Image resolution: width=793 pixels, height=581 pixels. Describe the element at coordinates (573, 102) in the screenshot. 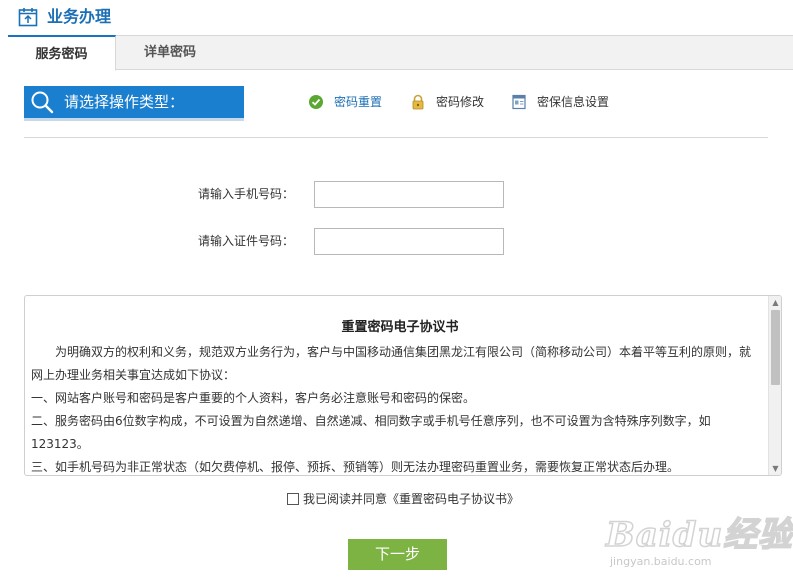

I see `option-label: 密保信息设置` at that location.